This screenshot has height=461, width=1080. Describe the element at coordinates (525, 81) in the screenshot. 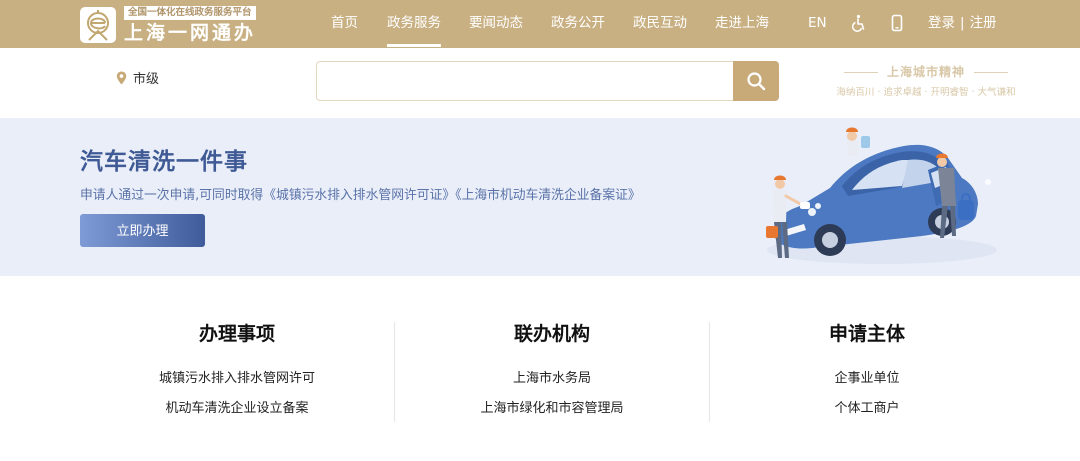

I see `search-input` at that location.